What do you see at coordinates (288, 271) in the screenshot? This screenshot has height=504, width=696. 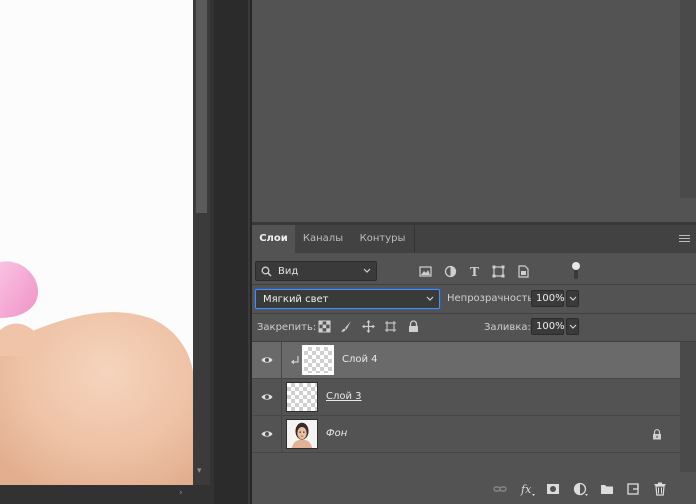 I see `layer-kind-label: Вид` at bounding box center [288, 271].